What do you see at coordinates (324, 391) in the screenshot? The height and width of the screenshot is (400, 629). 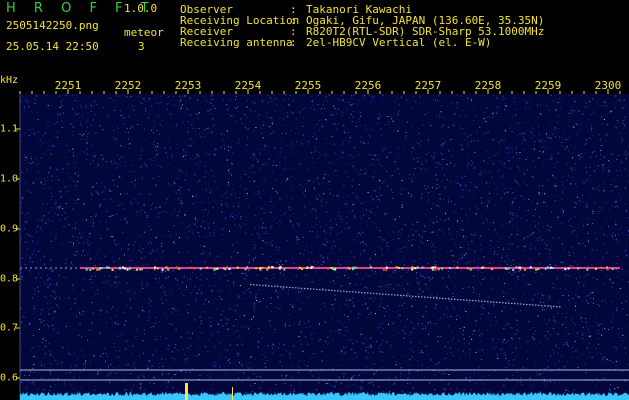 I see `signal-level-trace` at bounding box center [324, 391].